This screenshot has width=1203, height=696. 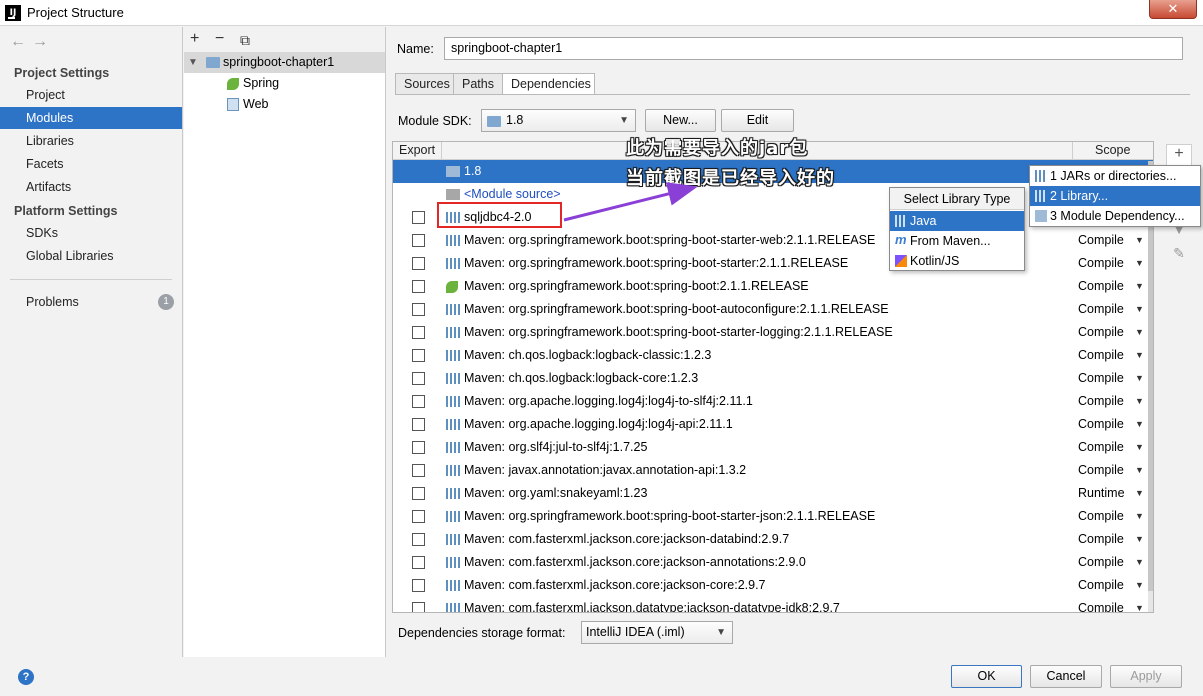 What do you see at coordinates (1146, 676) in the screenshot?
I see `apply-button: Apply` at bounding box center [1146, 676].